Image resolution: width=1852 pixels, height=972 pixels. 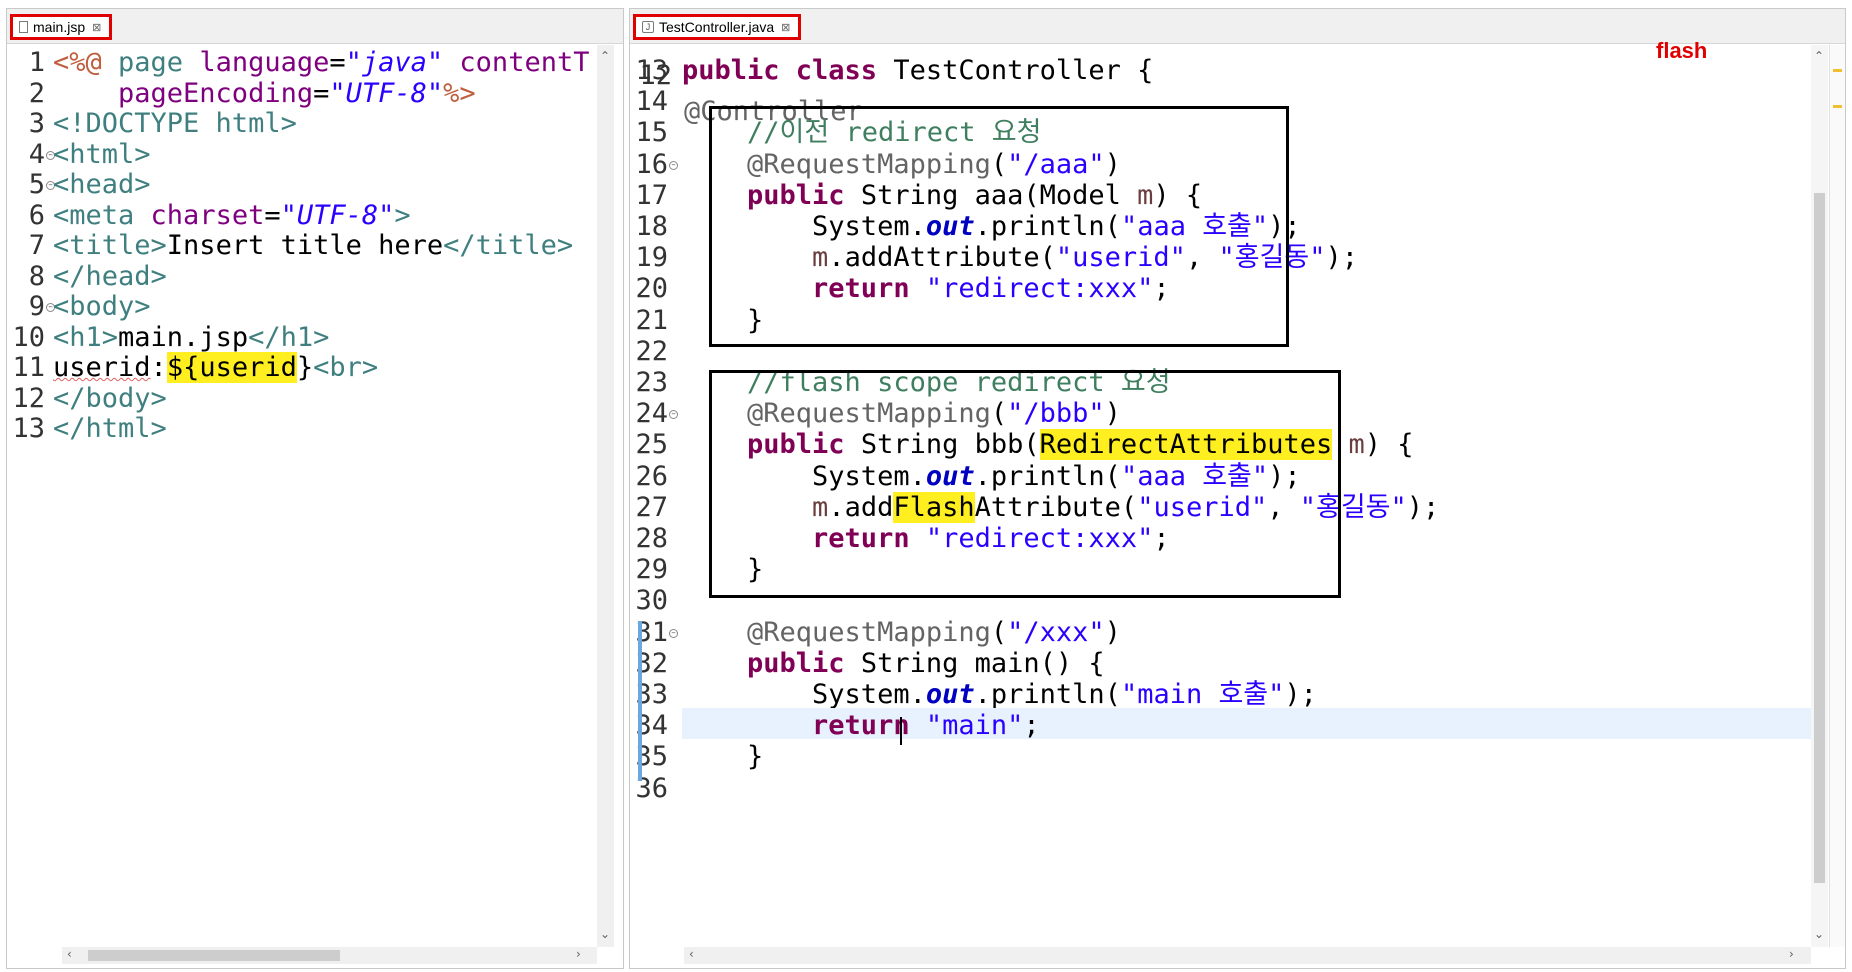 I want to click on code-token: </head>, so click(x=110, y=276).